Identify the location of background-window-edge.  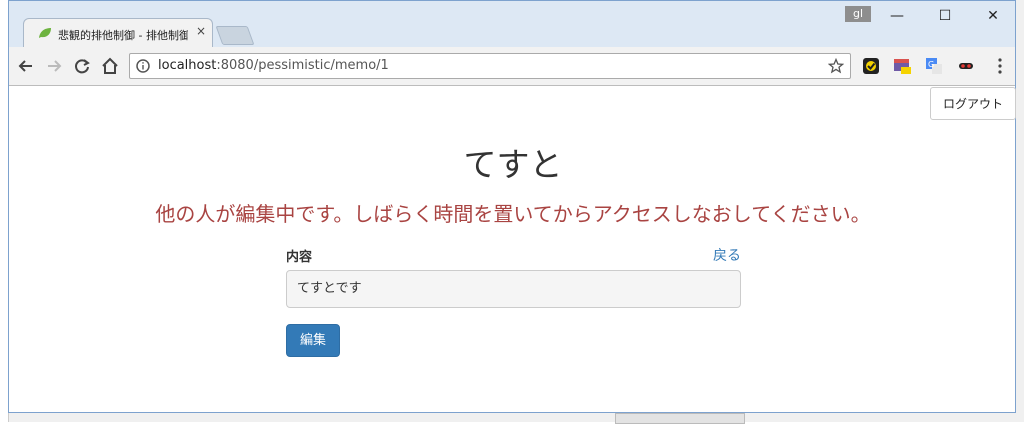
(680, 418).